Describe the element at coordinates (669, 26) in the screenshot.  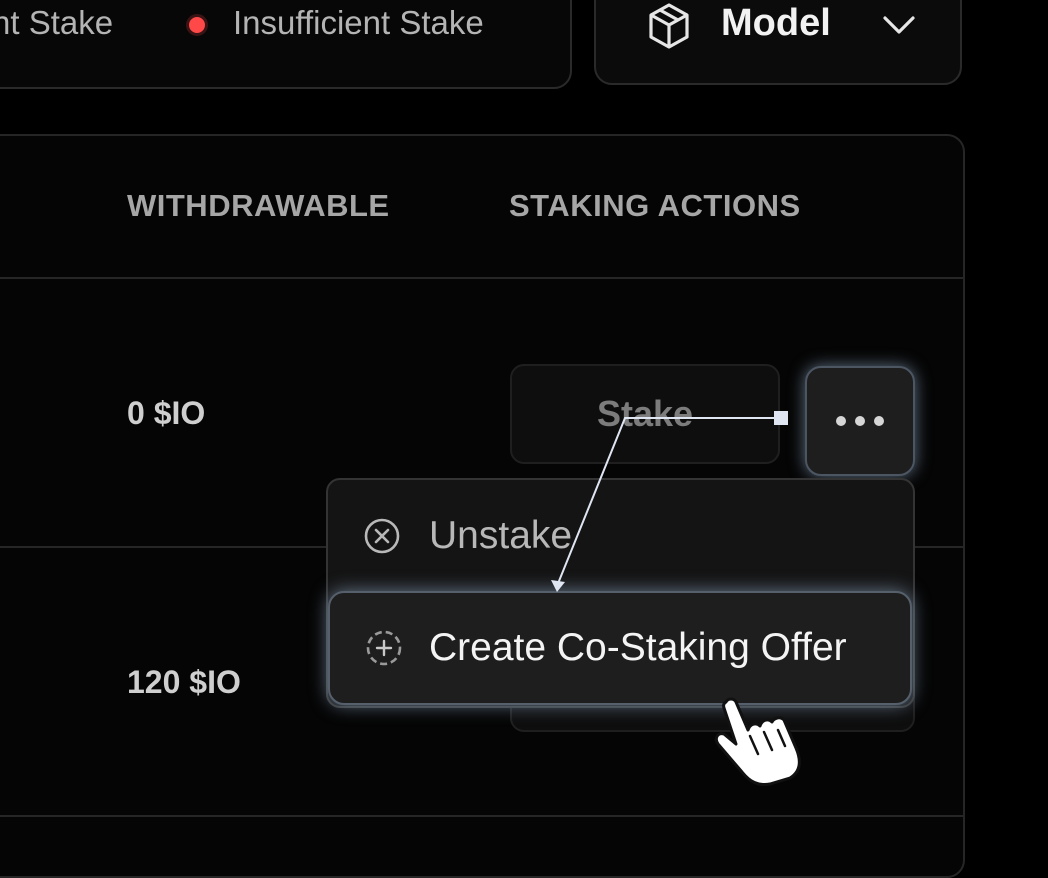
I see `cube-icon` at that location.